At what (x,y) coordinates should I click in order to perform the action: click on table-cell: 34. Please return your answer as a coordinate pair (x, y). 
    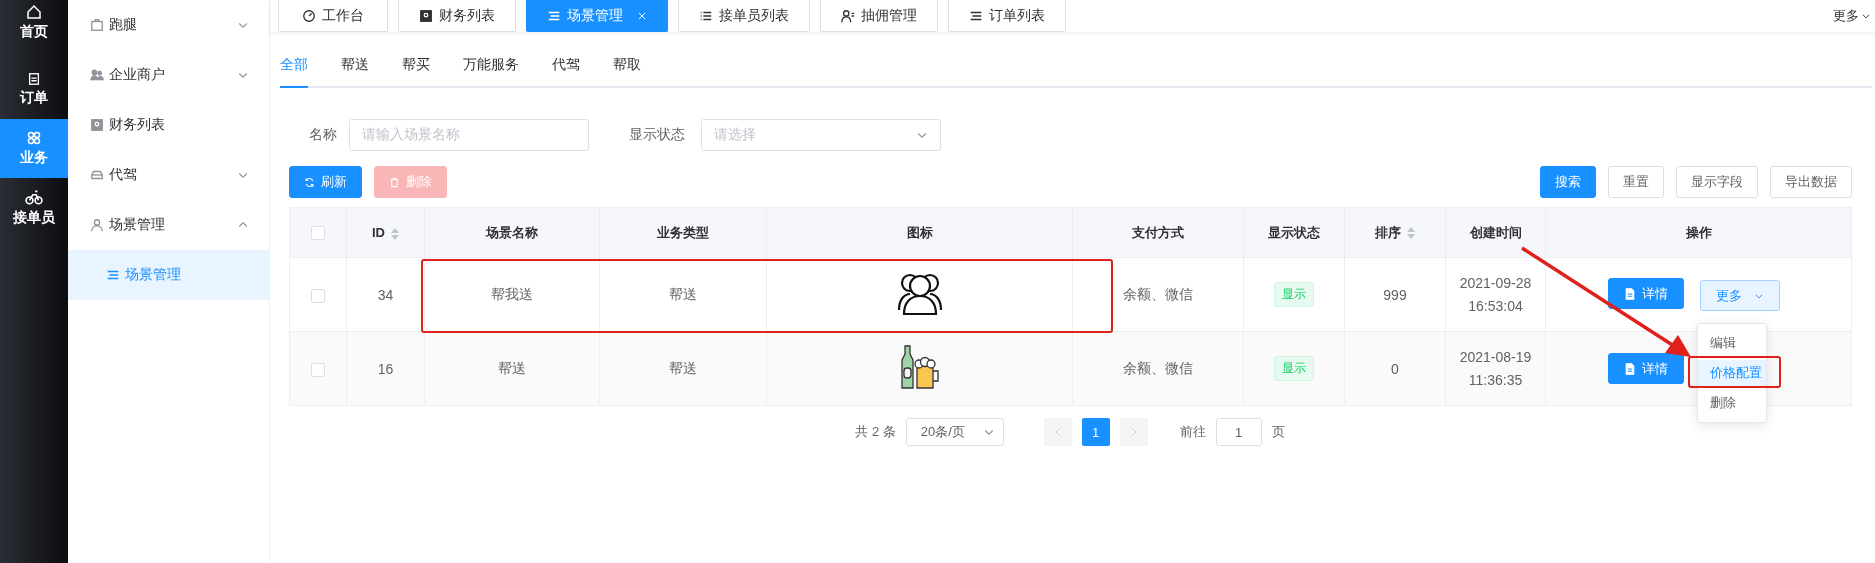
    Looking at the image, I should click on (385, 294).